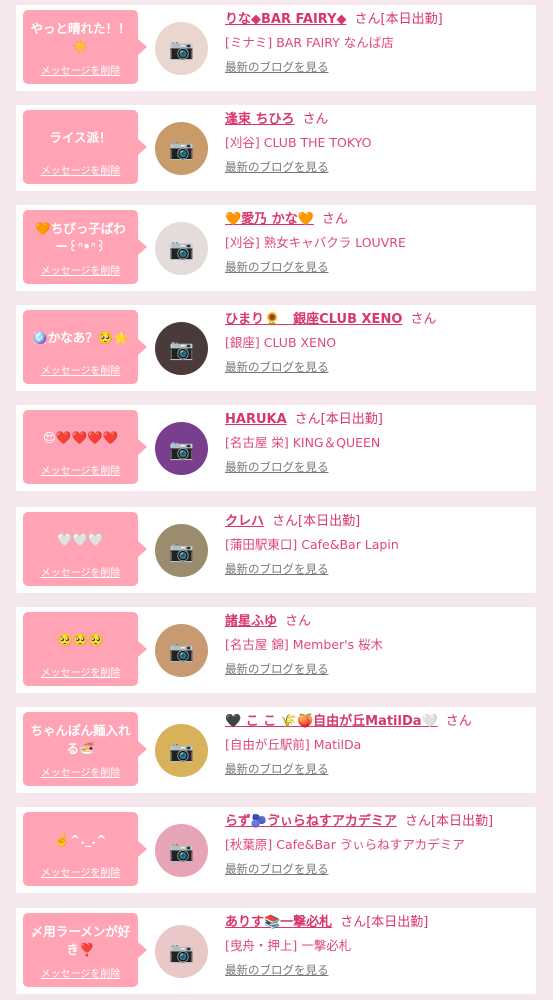  I want to click on name-line: 逢束 ちひろ さん, so click(377, 120).